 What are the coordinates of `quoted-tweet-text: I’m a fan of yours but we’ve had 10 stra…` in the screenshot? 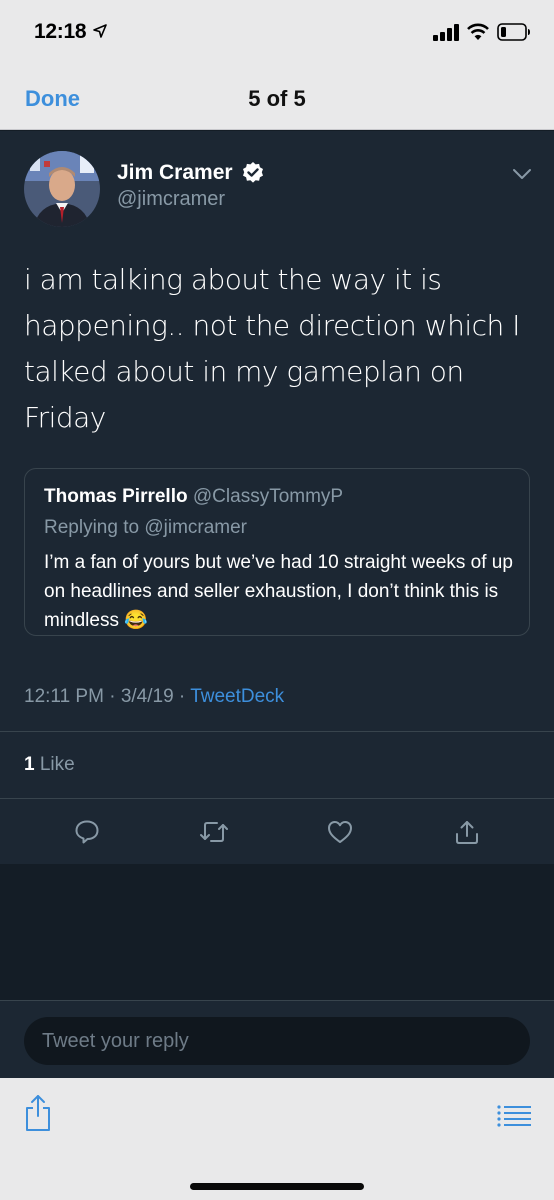 It's located at (278, 591).